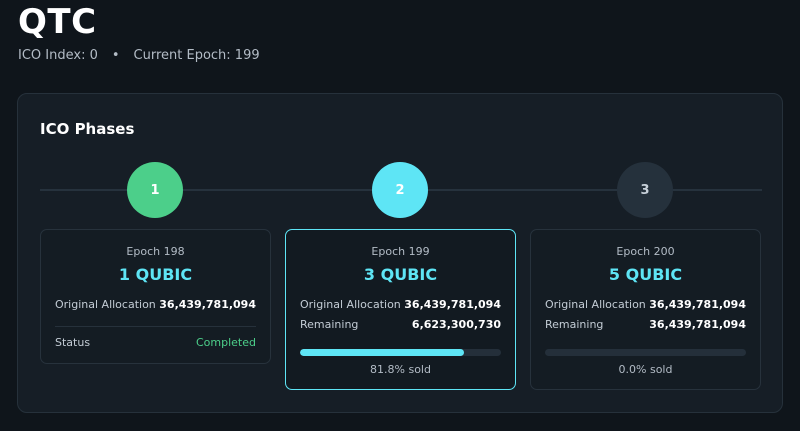 The height and width of the screenshot is (431, 800). Describe the element at coordinates (645, 274) in the screenshot. I see `phase-price: 5 QUBIC` at that location.